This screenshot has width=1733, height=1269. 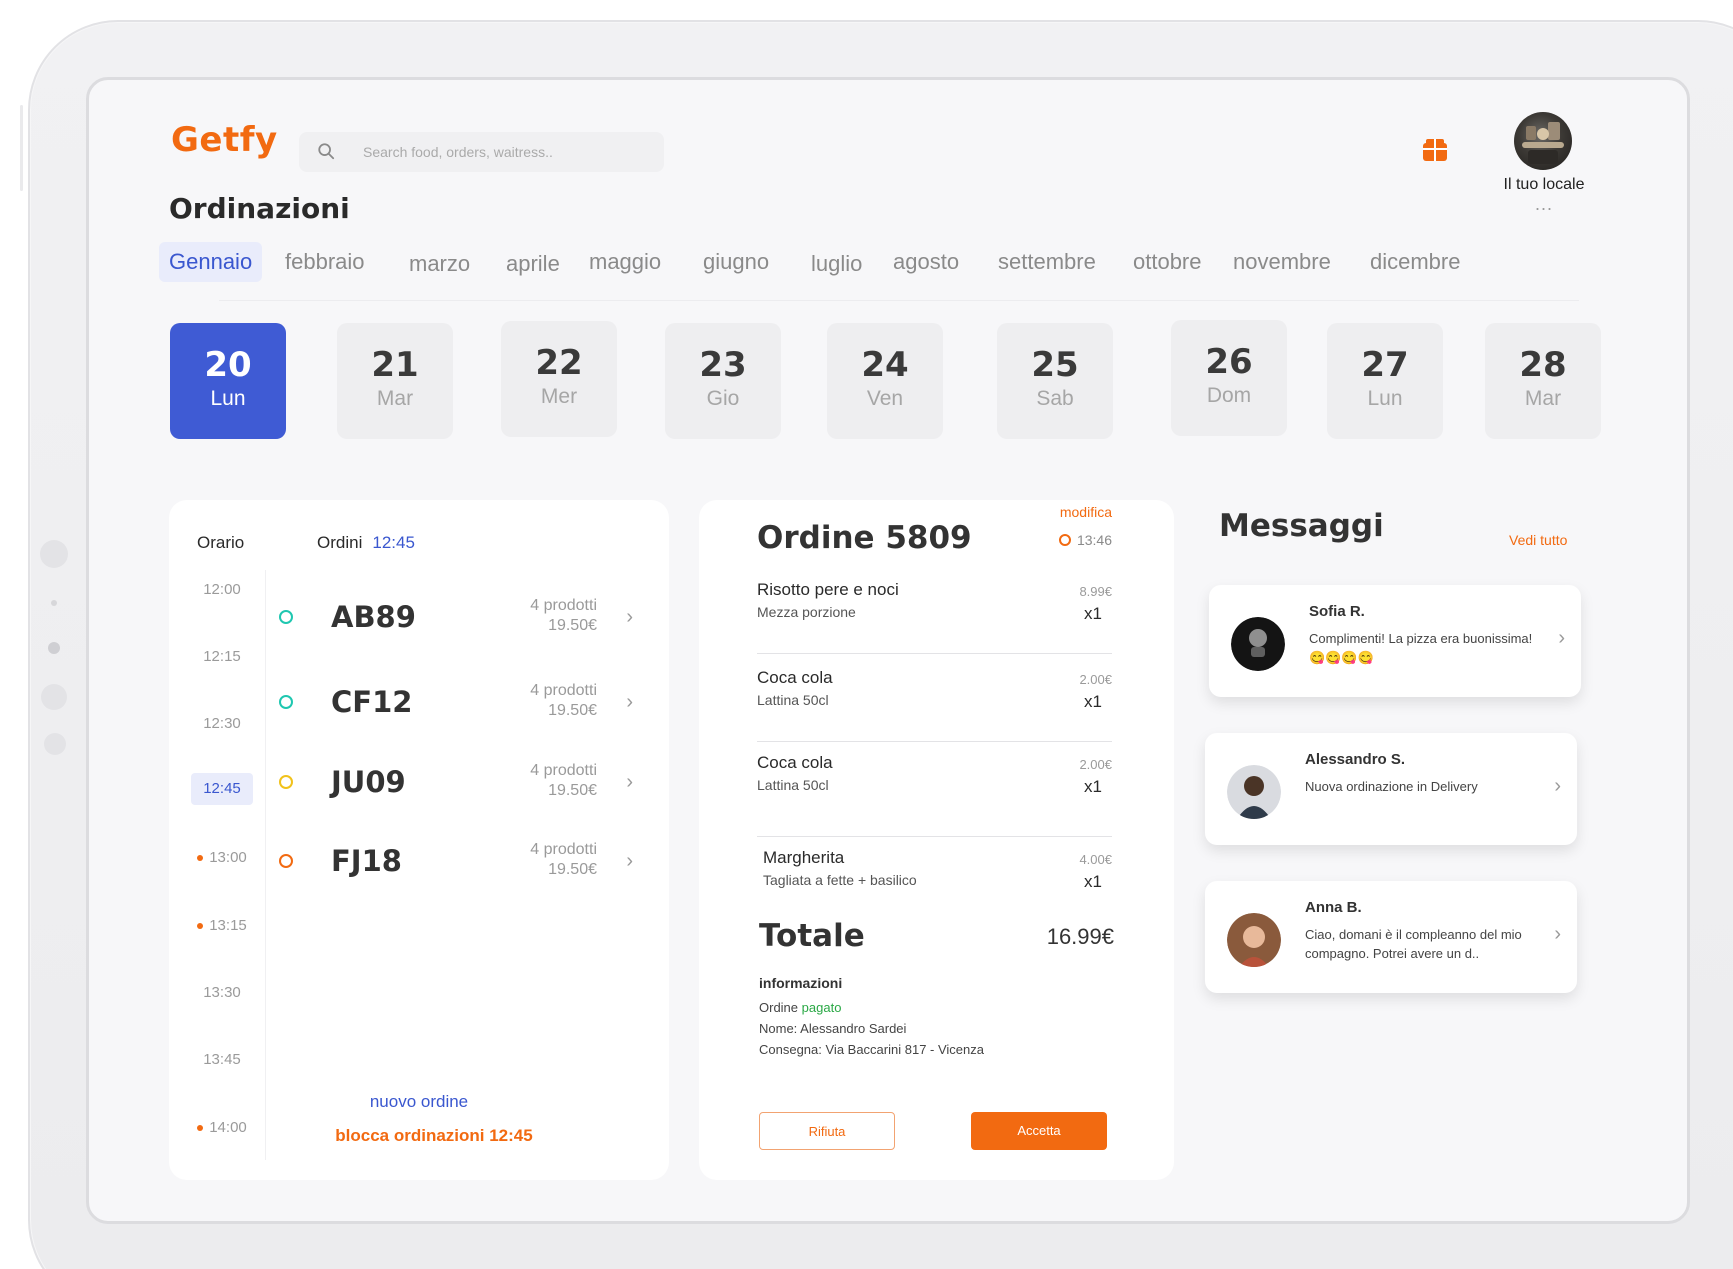 What do you see at coordinates (393, 542) in the screenshot?
I see `selected-time: 12:45` at bounding box center [393, 542].